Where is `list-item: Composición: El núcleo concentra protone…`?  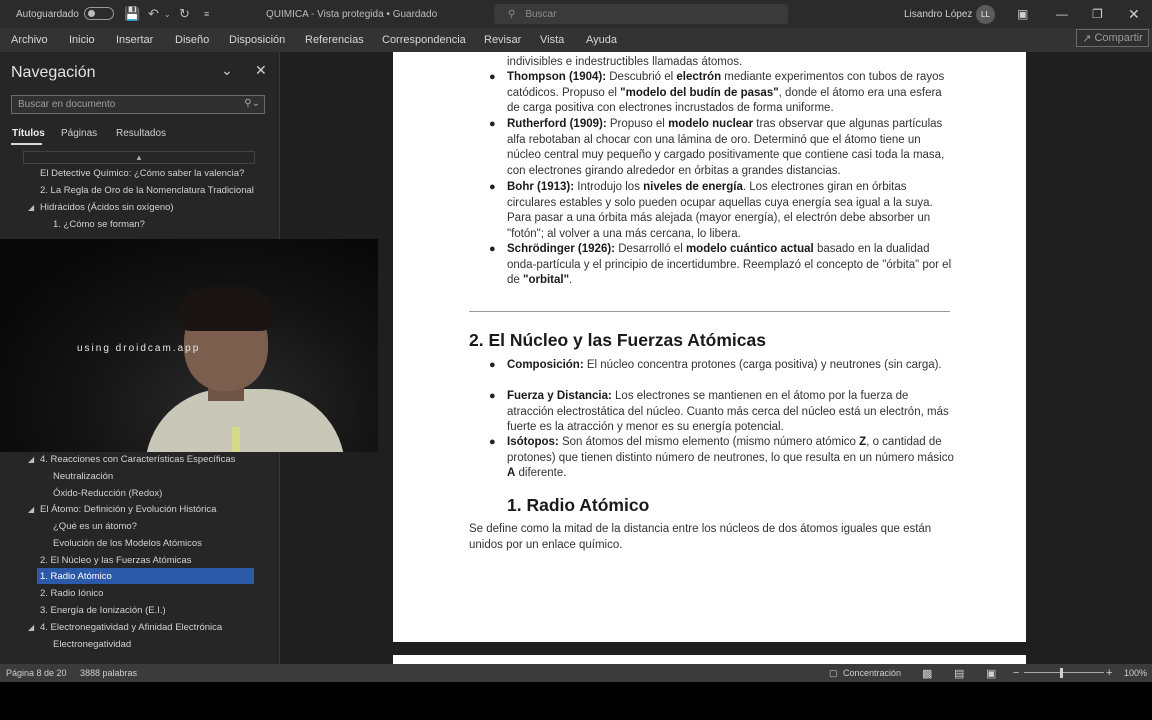 list-item: Composición: El núcleo concentra protone… is located at coordinates (724, 365).